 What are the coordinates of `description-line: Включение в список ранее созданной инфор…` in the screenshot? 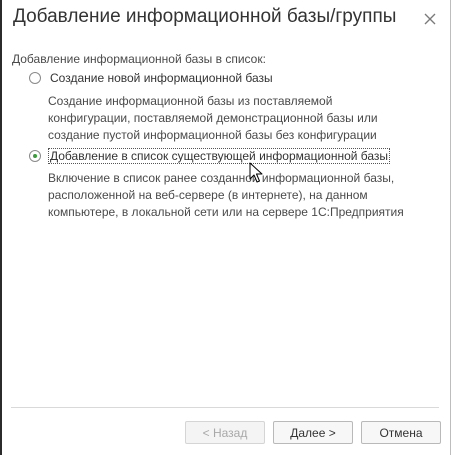 It's located at (221, 178).